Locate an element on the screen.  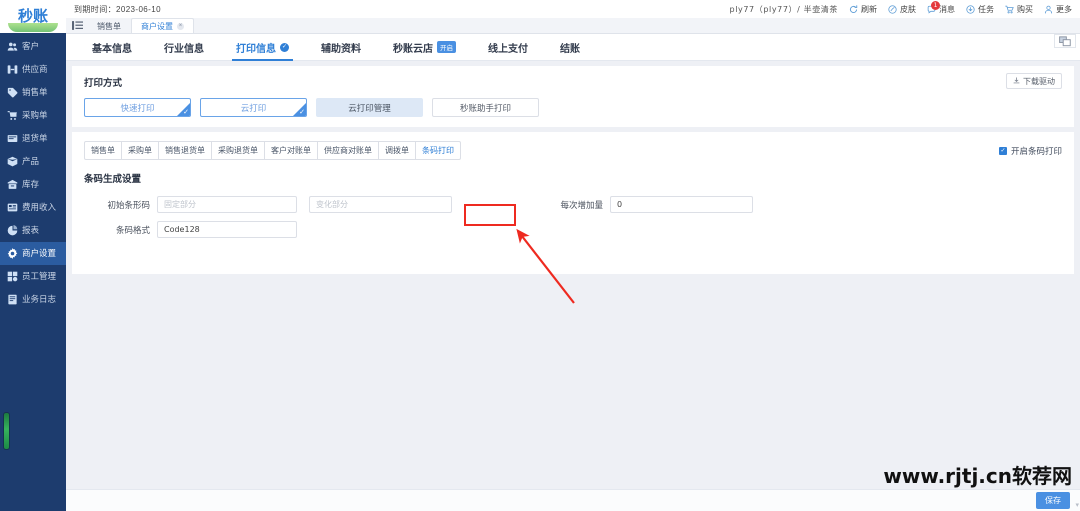
tab-basic-info: 基本信息 is located at coordinates (112, 47).